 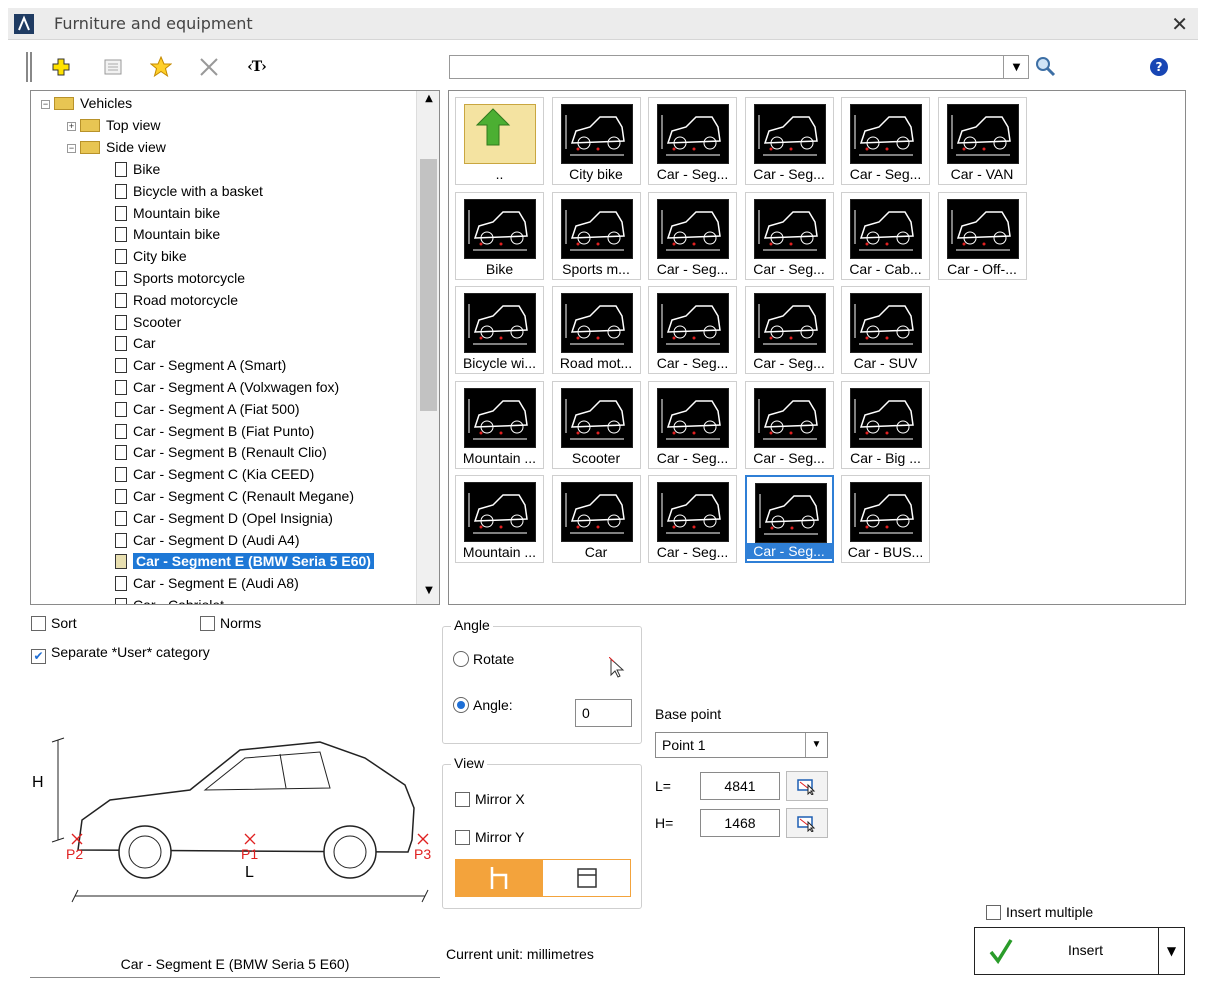 What do you see at coordinates (596, 424) in the screenshot?
I see `symbol-tile: Scooter` at bounding box center [596, 424].